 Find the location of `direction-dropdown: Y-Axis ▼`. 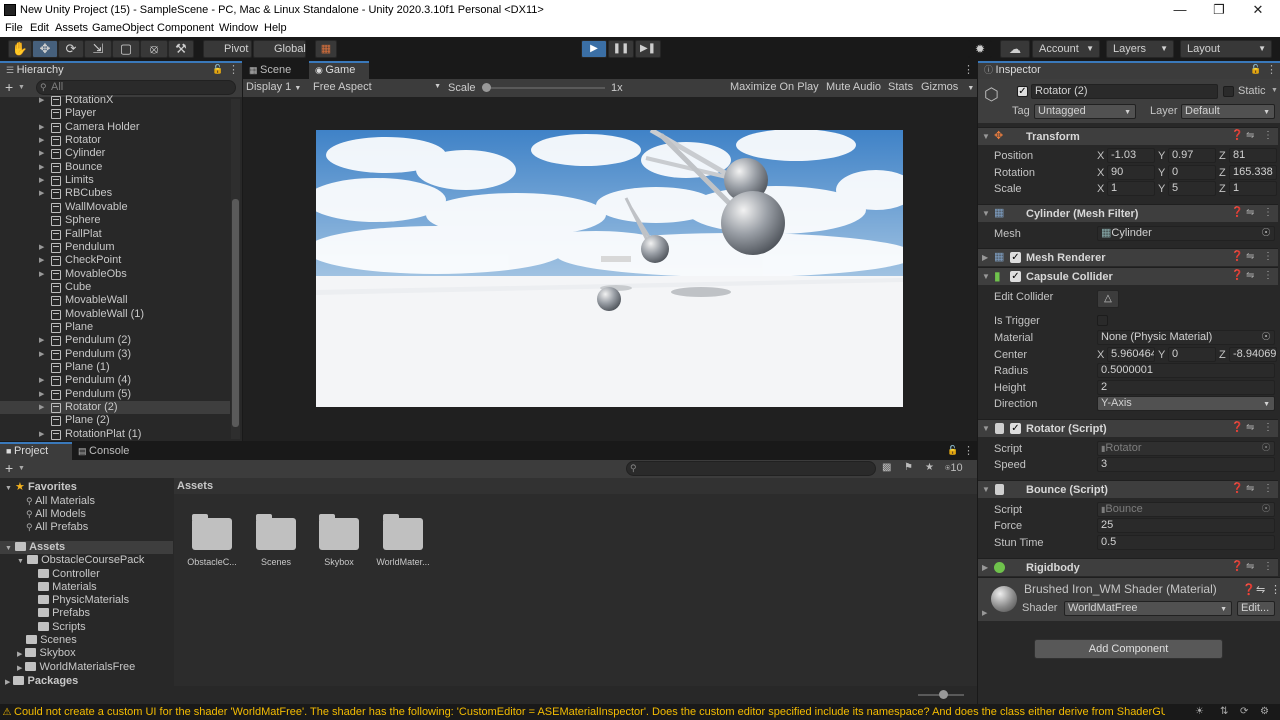

direction-dropdown: Y-Axis ▼ is located at coordinates (1186, 403).